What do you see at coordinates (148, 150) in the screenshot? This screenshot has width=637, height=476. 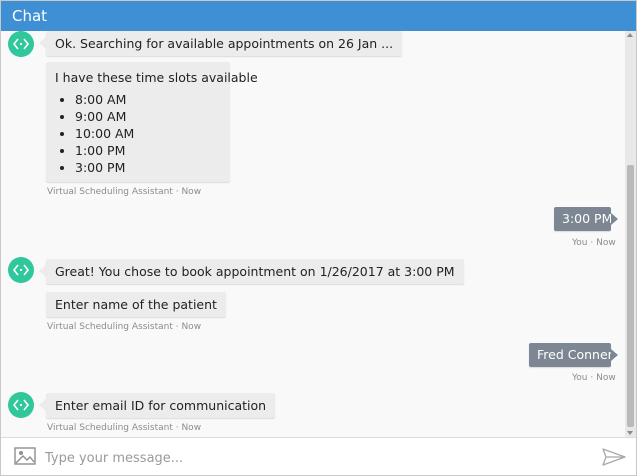 I see `time-slot-item: 1:00 PM` at bounding box center [148, 150].